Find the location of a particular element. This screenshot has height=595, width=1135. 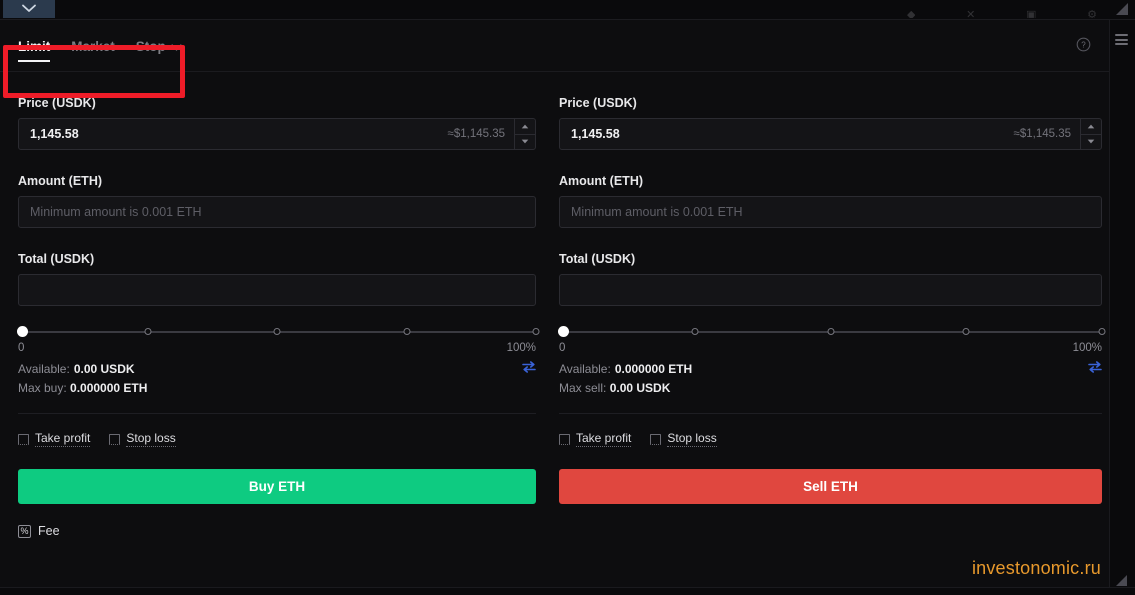

sell-take-profit-checkbox: Take profit is located at coordinates (595, 439).